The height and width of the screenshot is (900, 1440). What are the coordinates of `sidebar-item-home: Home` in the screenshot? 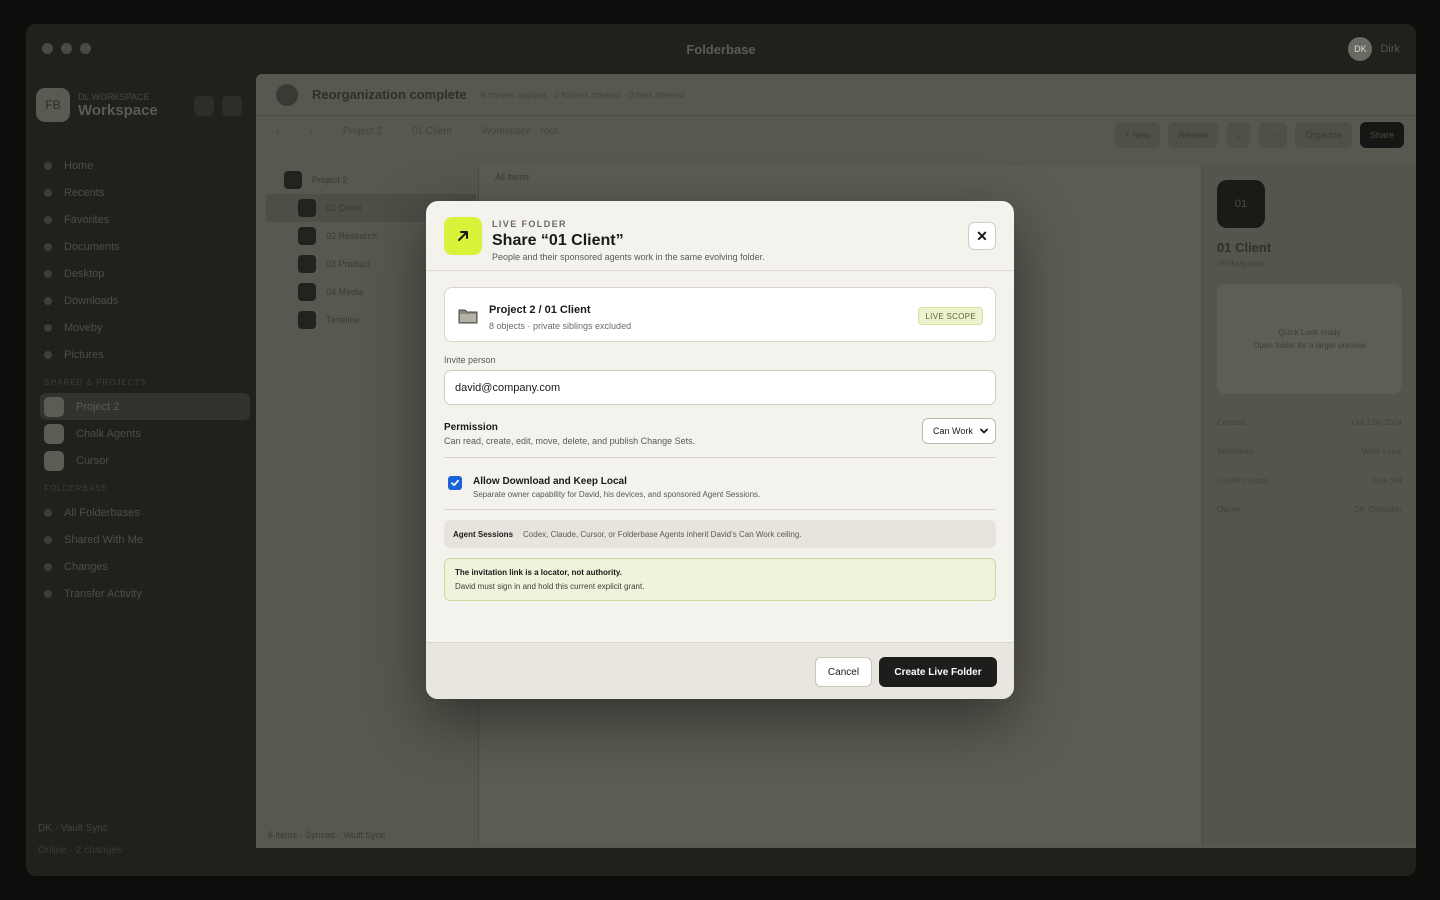 It's located at (145, 165).